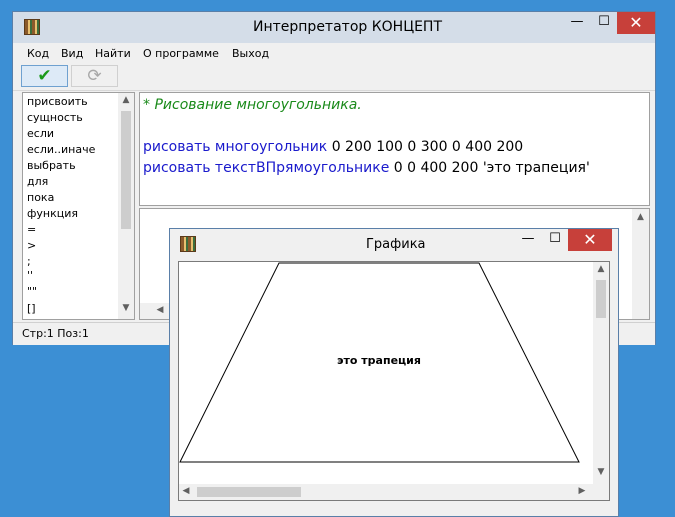  I want to click on list-item: '', so click(30, 275).